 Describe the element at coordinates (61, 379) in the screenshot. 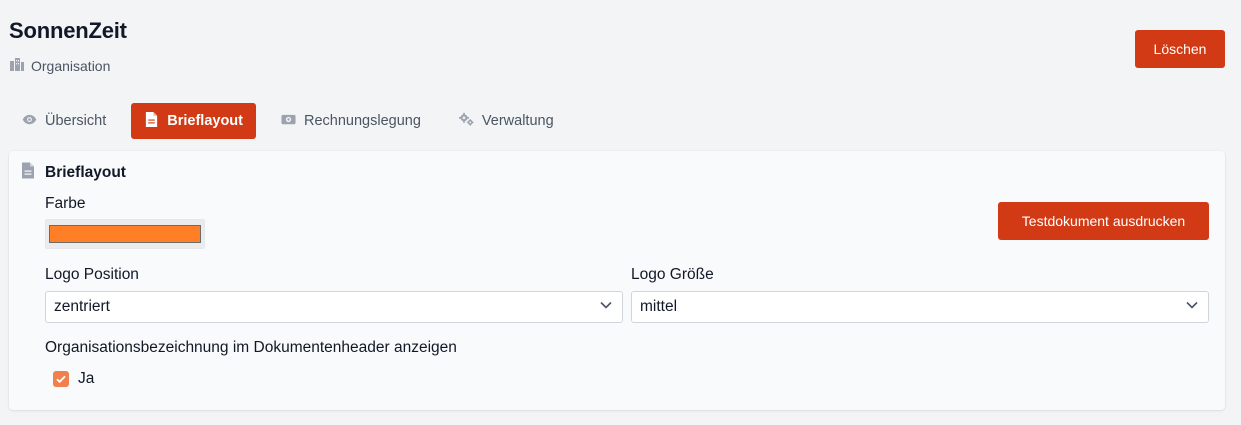

I see `org-header-checkbox` at that location.